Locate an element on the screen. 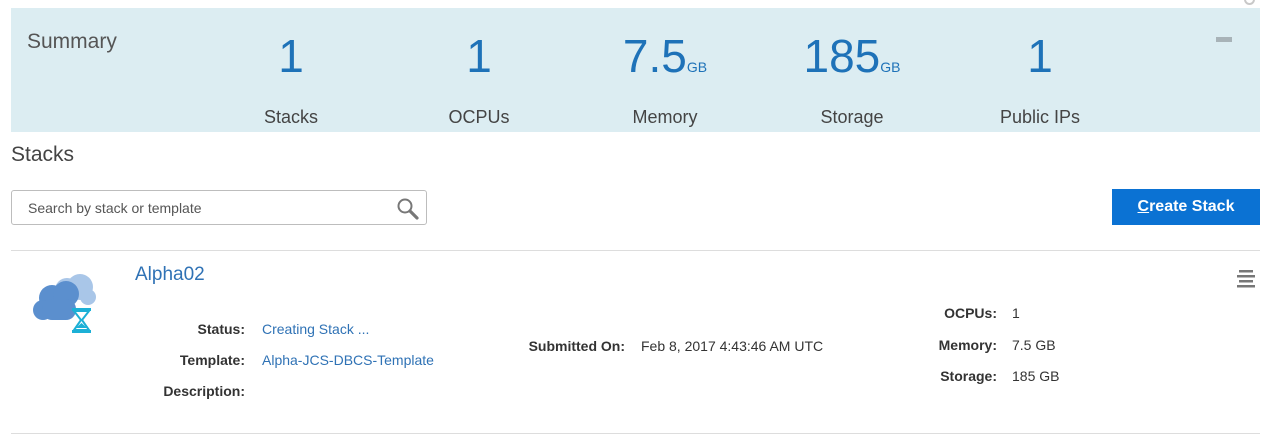 Image resolution: width=1284 pixels, height=437 pixels. metric-label: Stacks is located at coordinates (291, 117).